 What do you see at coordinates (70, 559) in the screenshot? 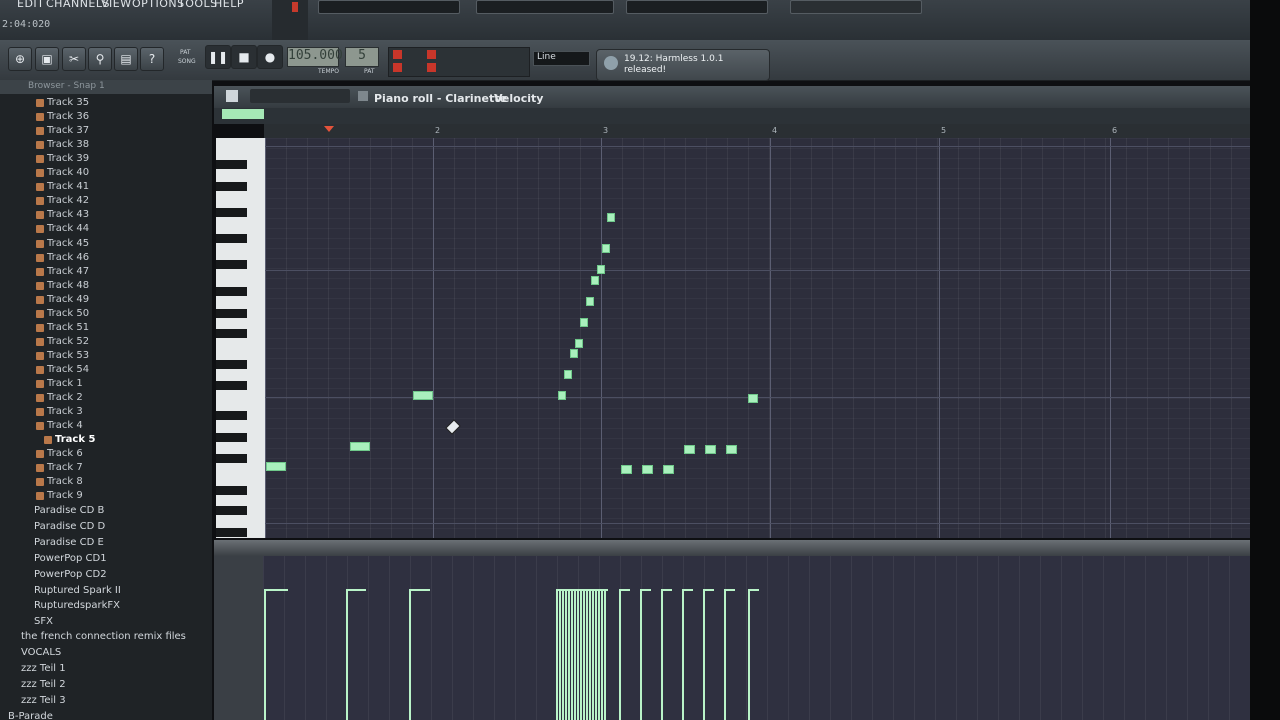
I see `browser-folder-item: PowerPop CD1` at bounding box center [70, 559].